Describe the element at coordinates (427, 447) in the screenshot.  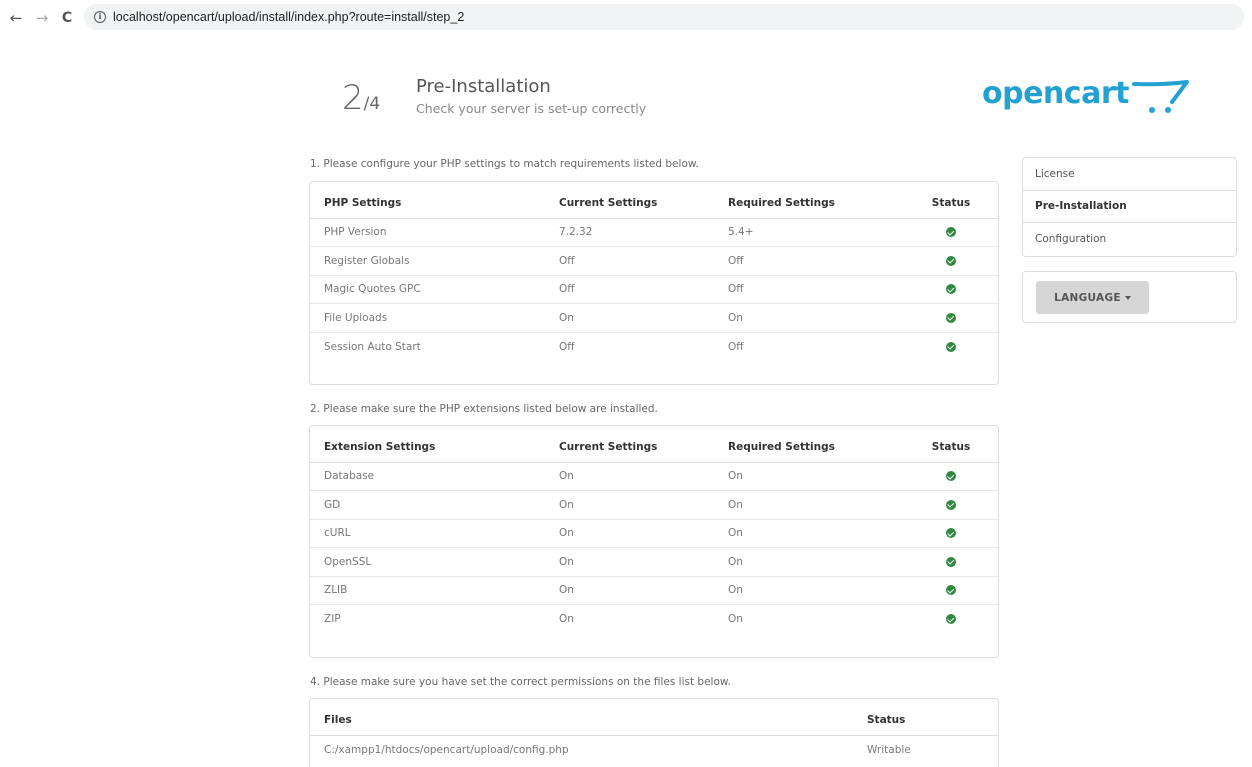
I see `column-header: Extension Settings` at that location.